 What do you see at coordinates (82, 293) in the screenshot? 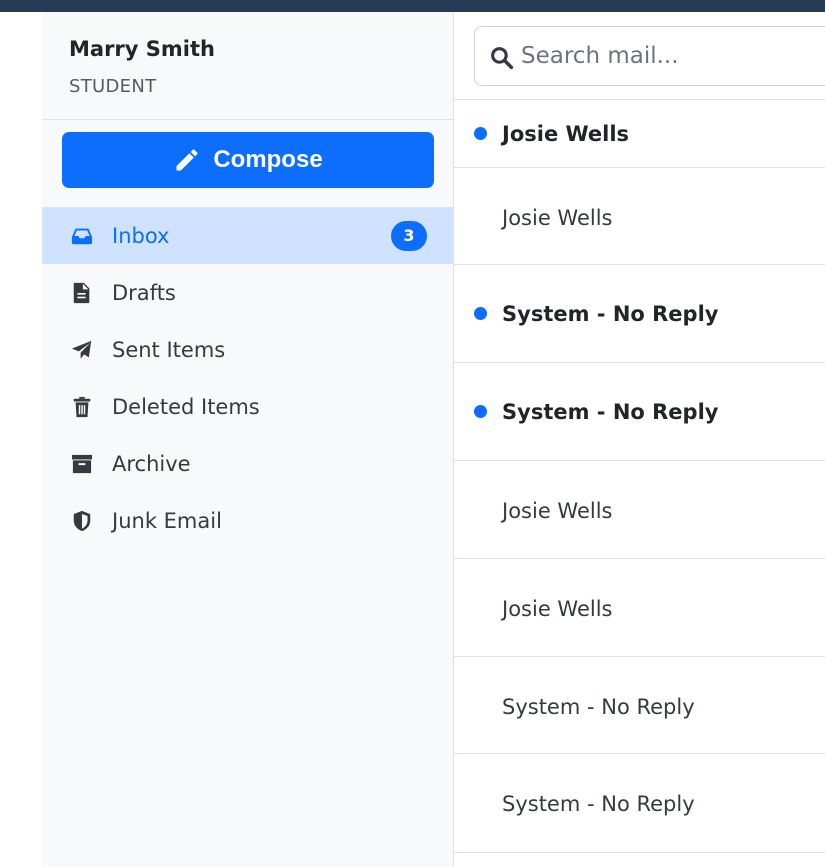
I see `file-icon` at bounding box center [82, 293].